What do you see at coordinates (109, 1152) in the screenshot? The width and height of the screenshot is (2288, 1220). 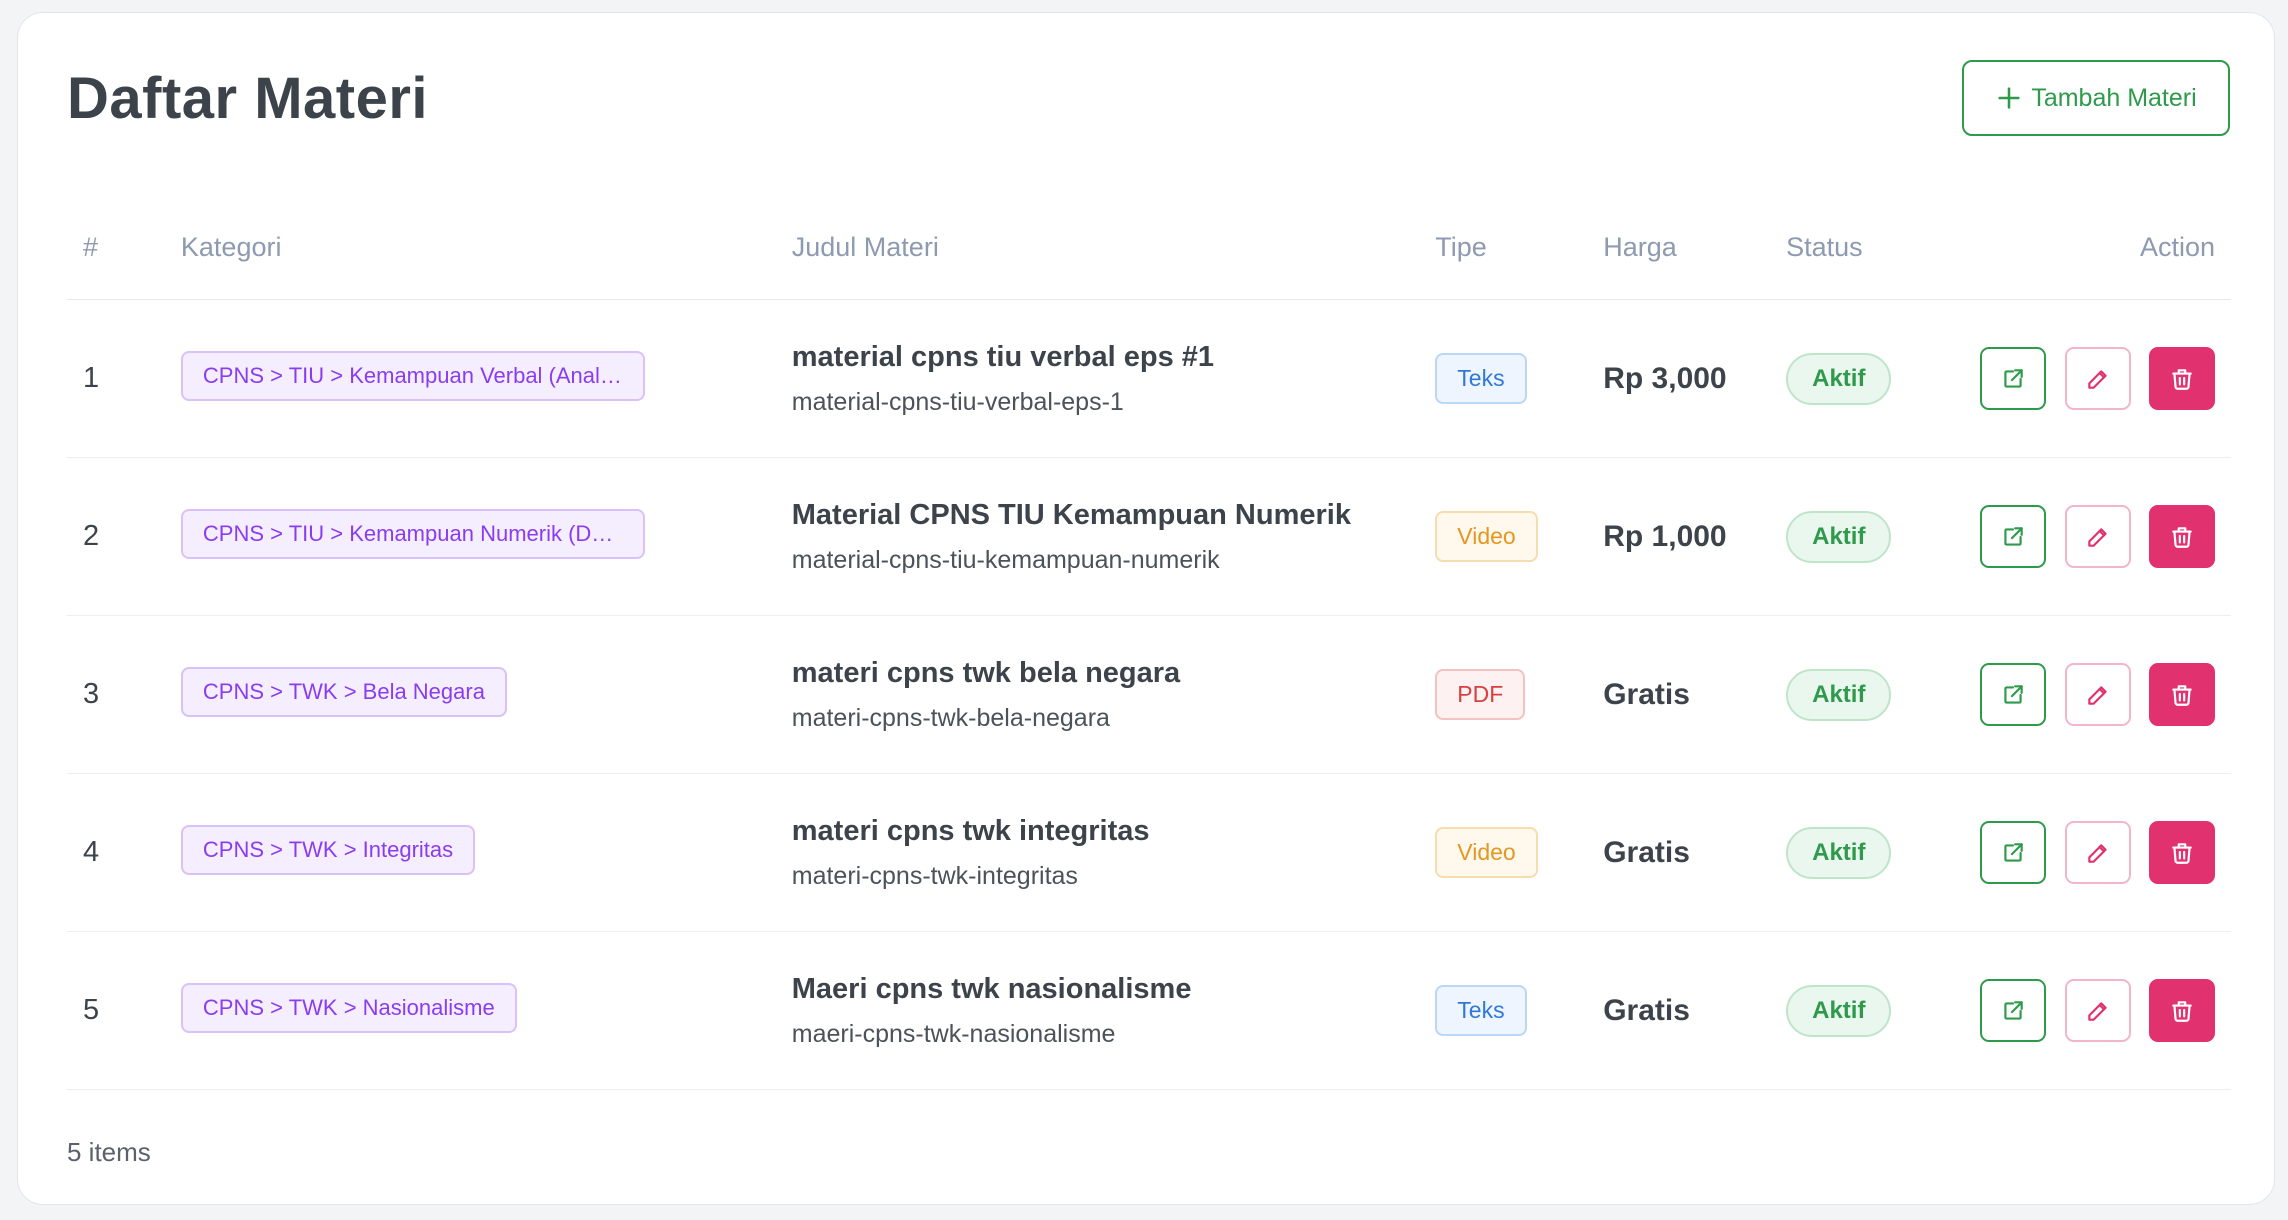 I see `items-count: 5 items` at bounding box center [109, 1152].